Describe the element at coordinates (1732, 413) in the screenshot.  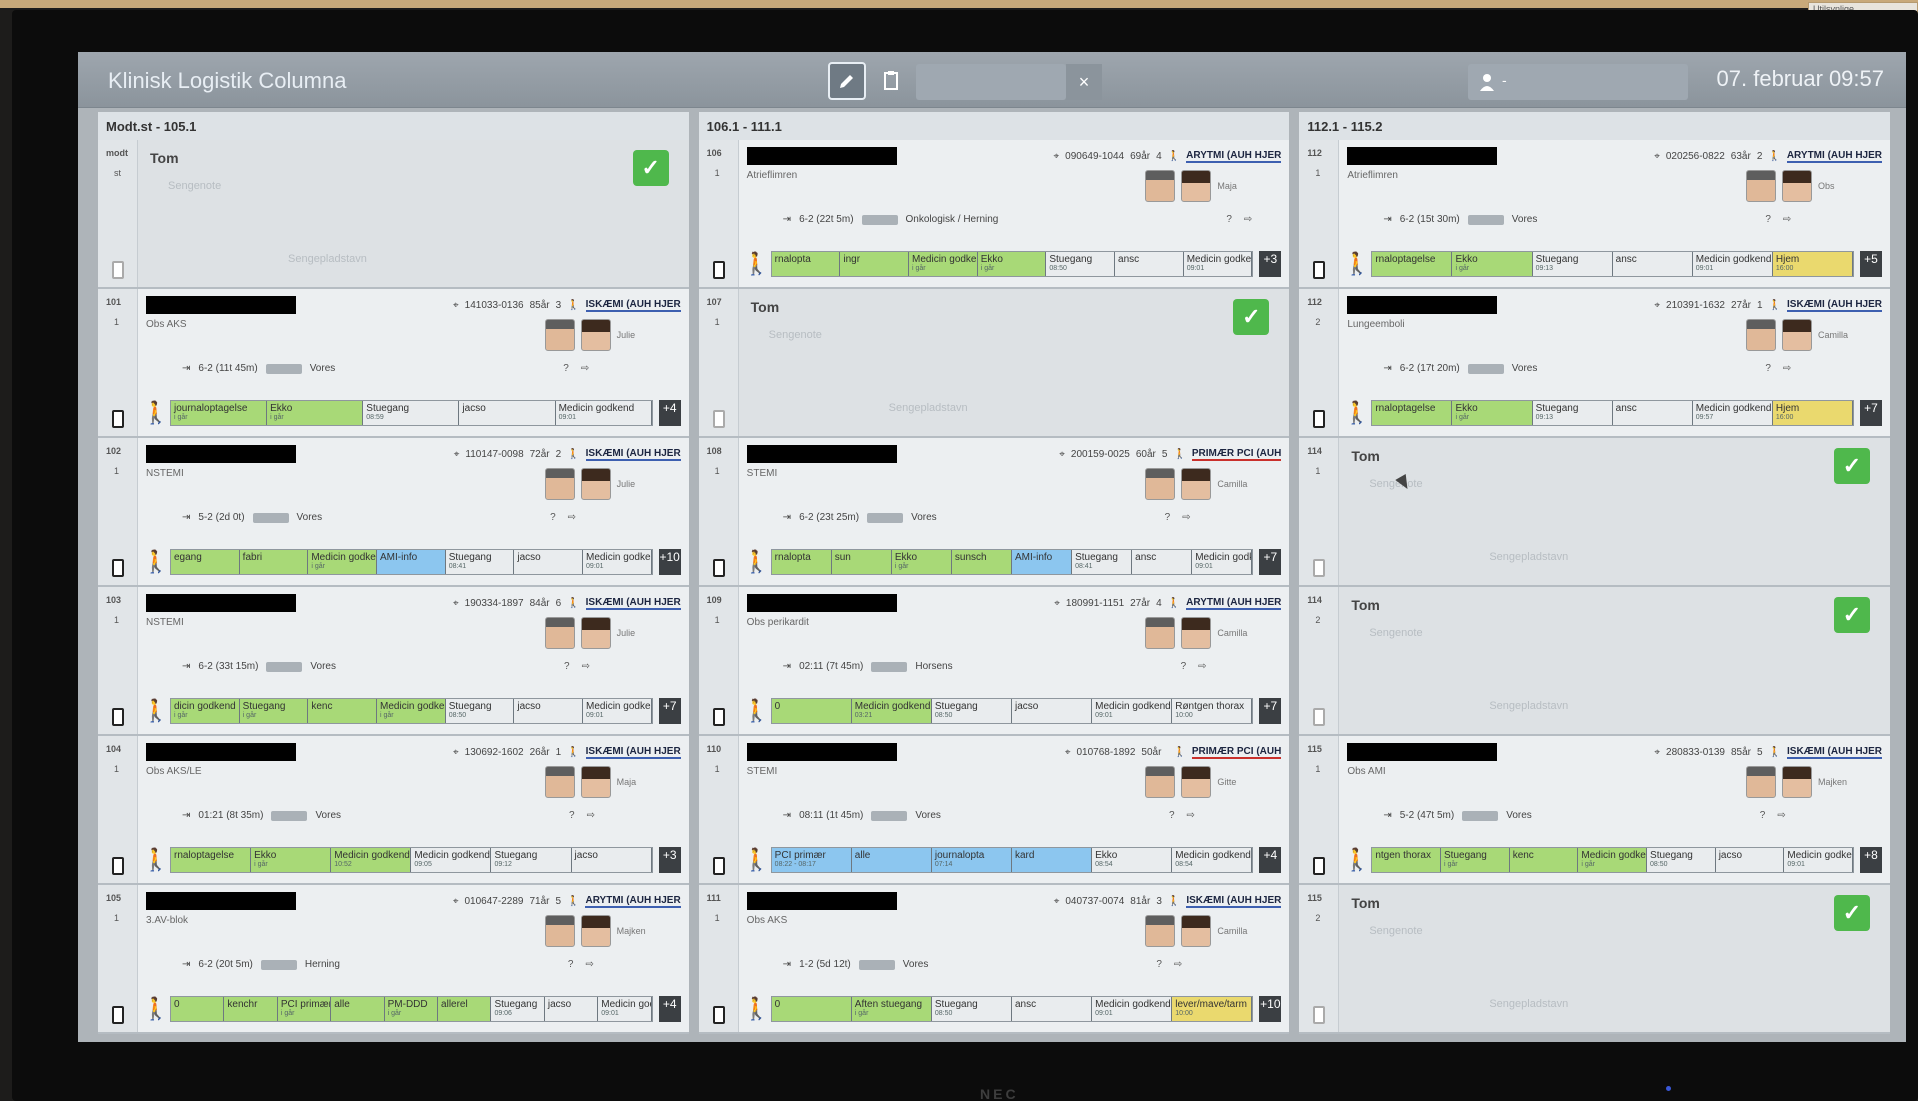
I see `task-item: Medicin godkend 09:57` at that location.